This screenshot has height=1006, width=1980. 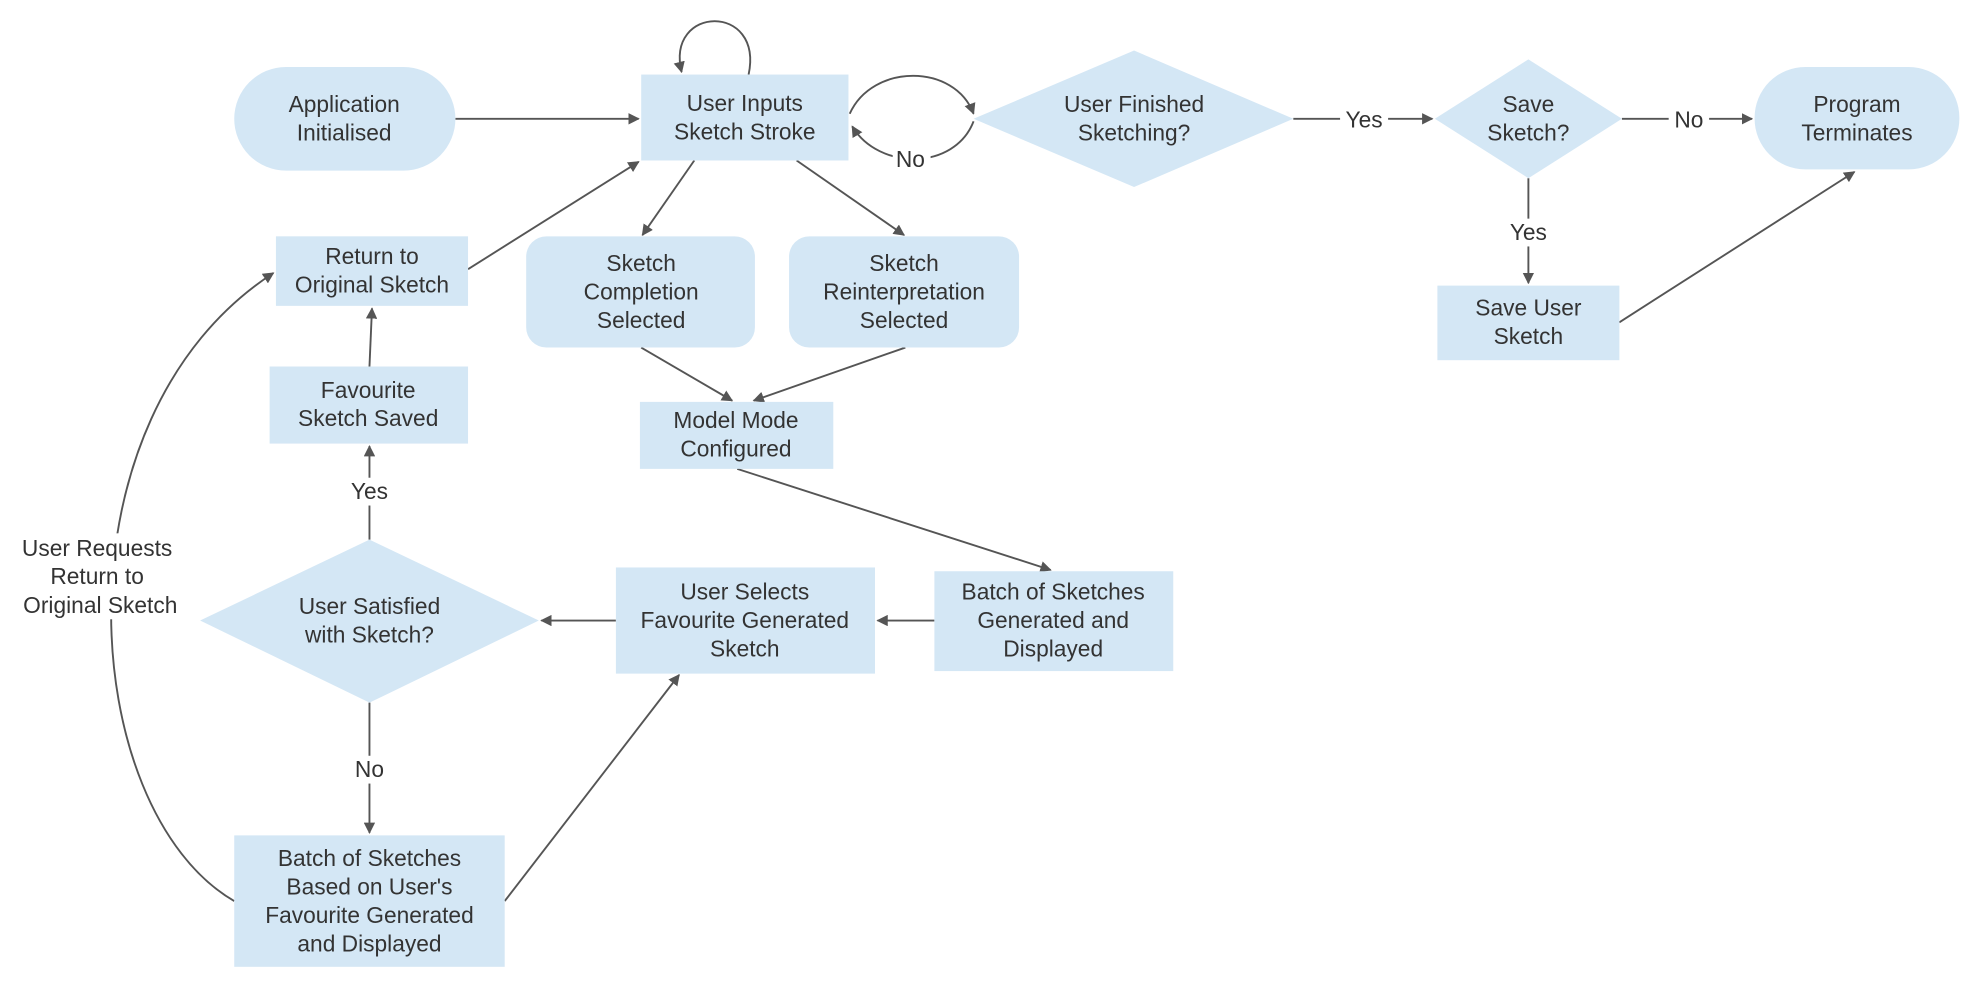 I want to click on edge-completion-to-model, so click(x=687, y=374).